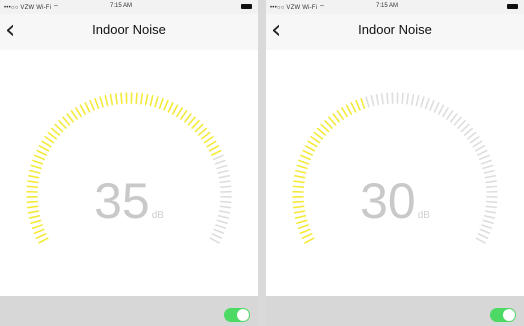  I want to click on page-title: Indoor Noise, so click(129, 29).